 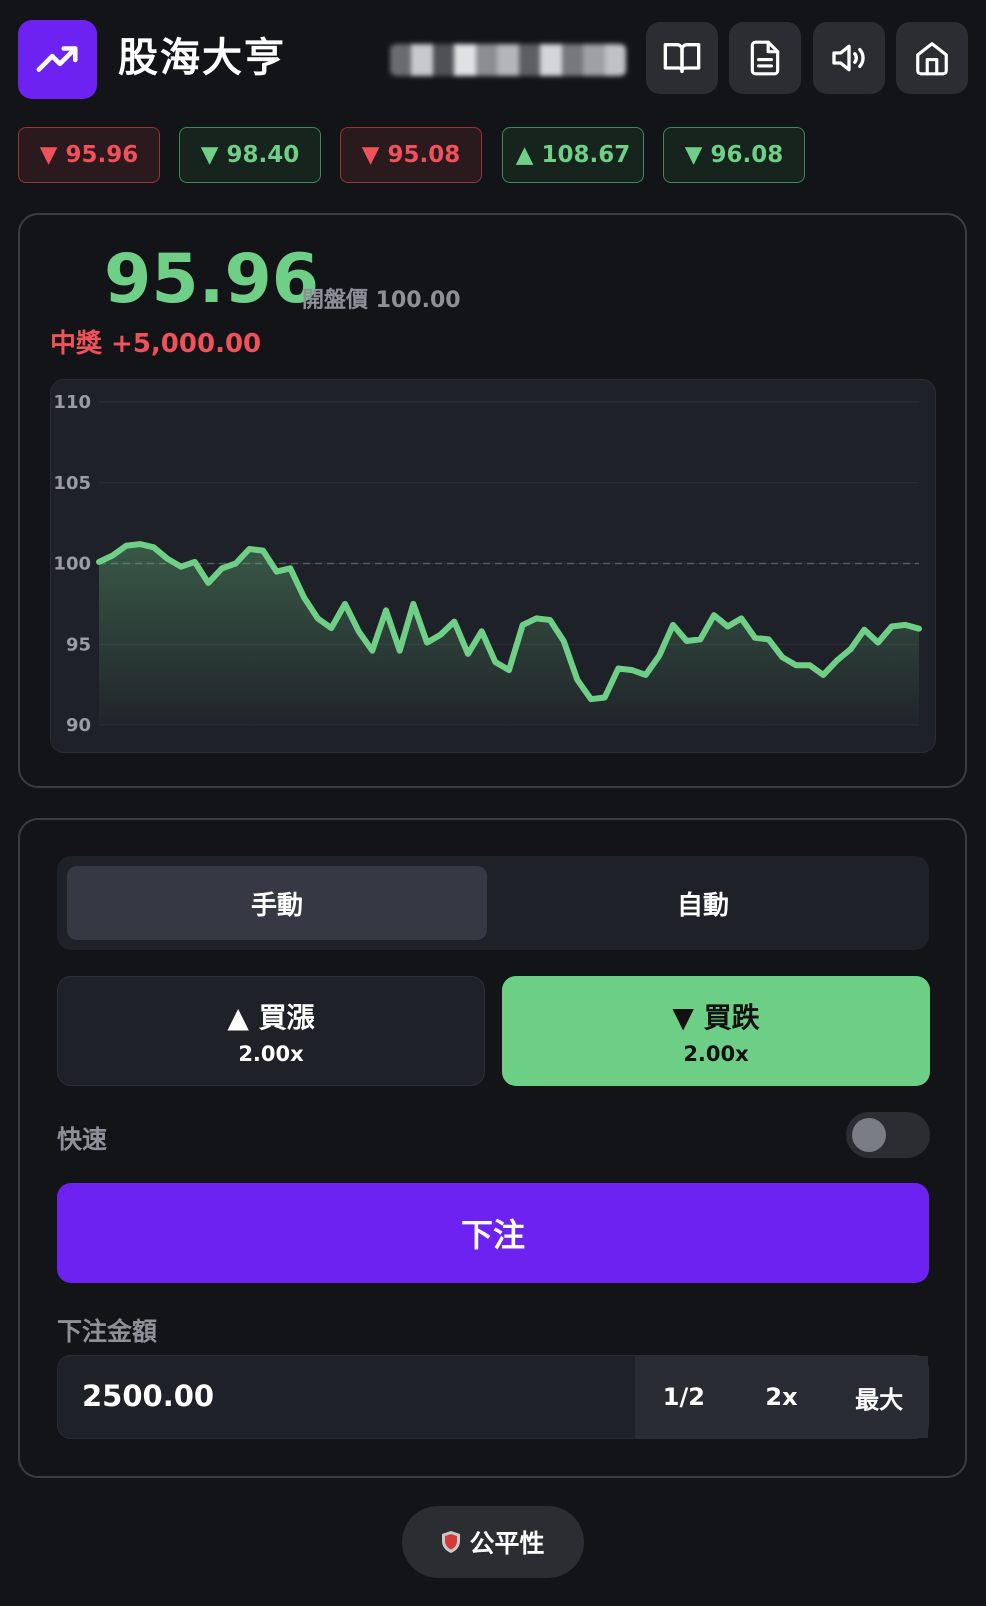 What do you see at coordinates (493, 1233) in the screenshot?
I see `place-bet-button: 下注` at bounding box center [493, 1233].